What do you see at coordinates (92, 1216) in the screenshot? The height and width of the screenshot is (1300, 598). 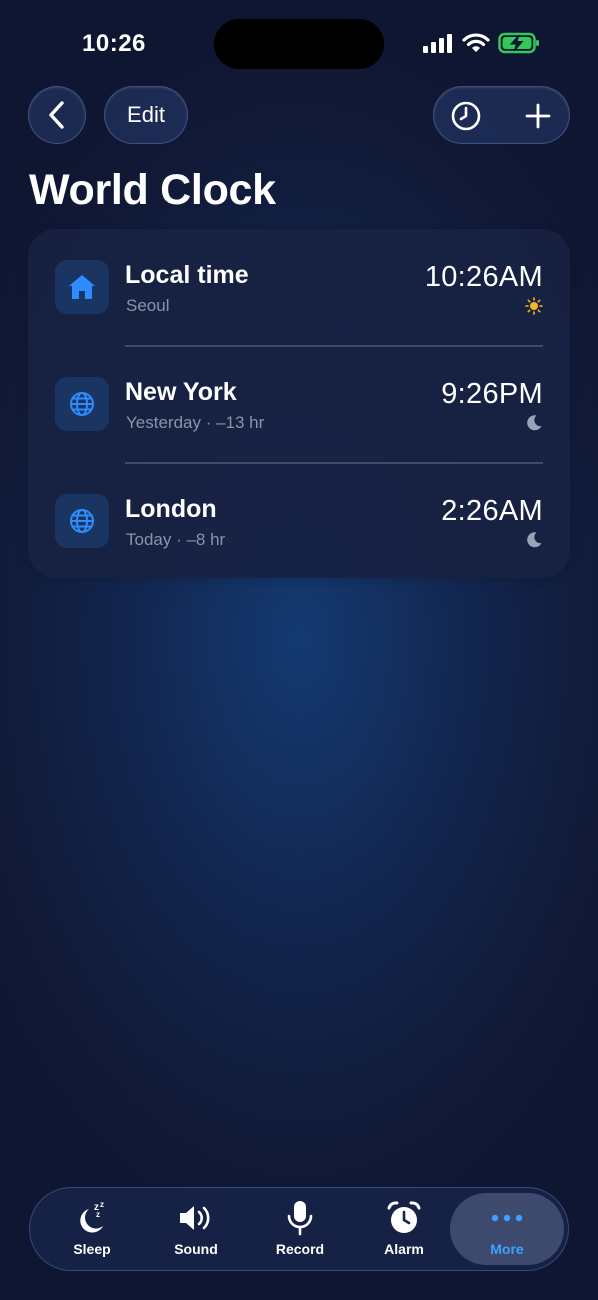 I see `sleep-moon-icon: z z z` at bounding box center [92, 1216].